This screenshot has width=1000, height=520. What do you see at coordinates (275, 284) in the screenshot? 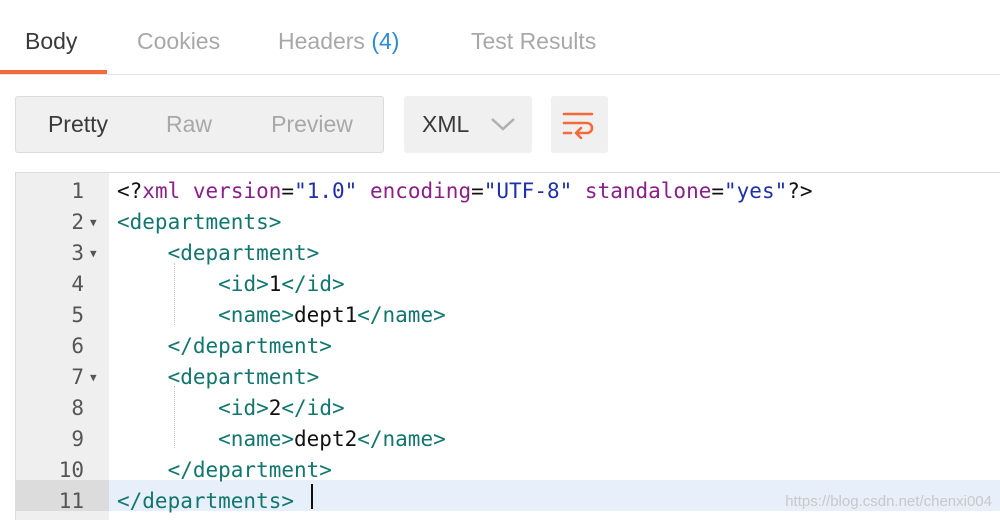
I see `code-token: 1` at bounding box center [275, 284].